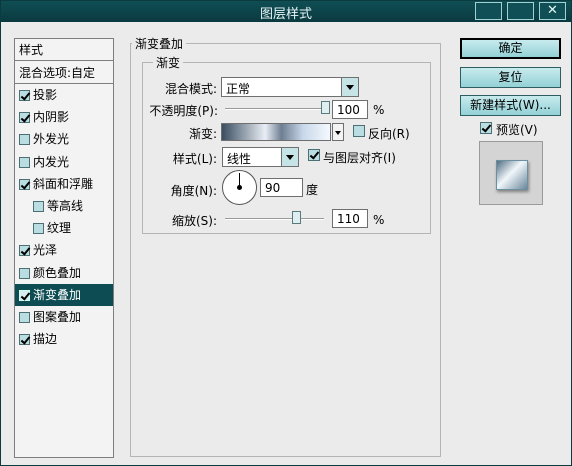 The width and height of the screenshot is (572, 466). I want to click on blending-options-item: 混合选项:自定, so click(64, 73).